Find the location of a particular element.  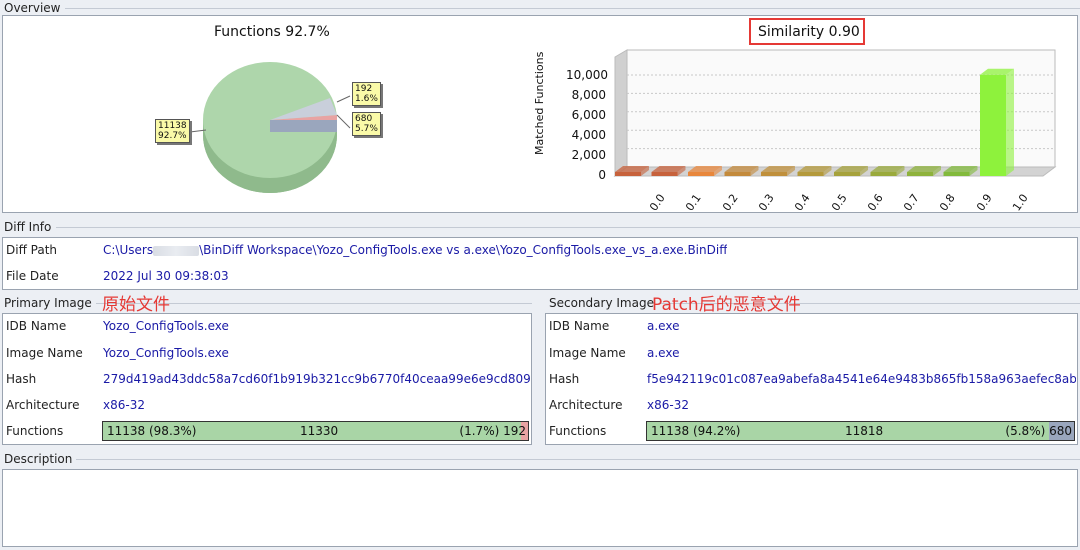

secondary-image-title: Secondary Image is located at coordinates (603, 303).